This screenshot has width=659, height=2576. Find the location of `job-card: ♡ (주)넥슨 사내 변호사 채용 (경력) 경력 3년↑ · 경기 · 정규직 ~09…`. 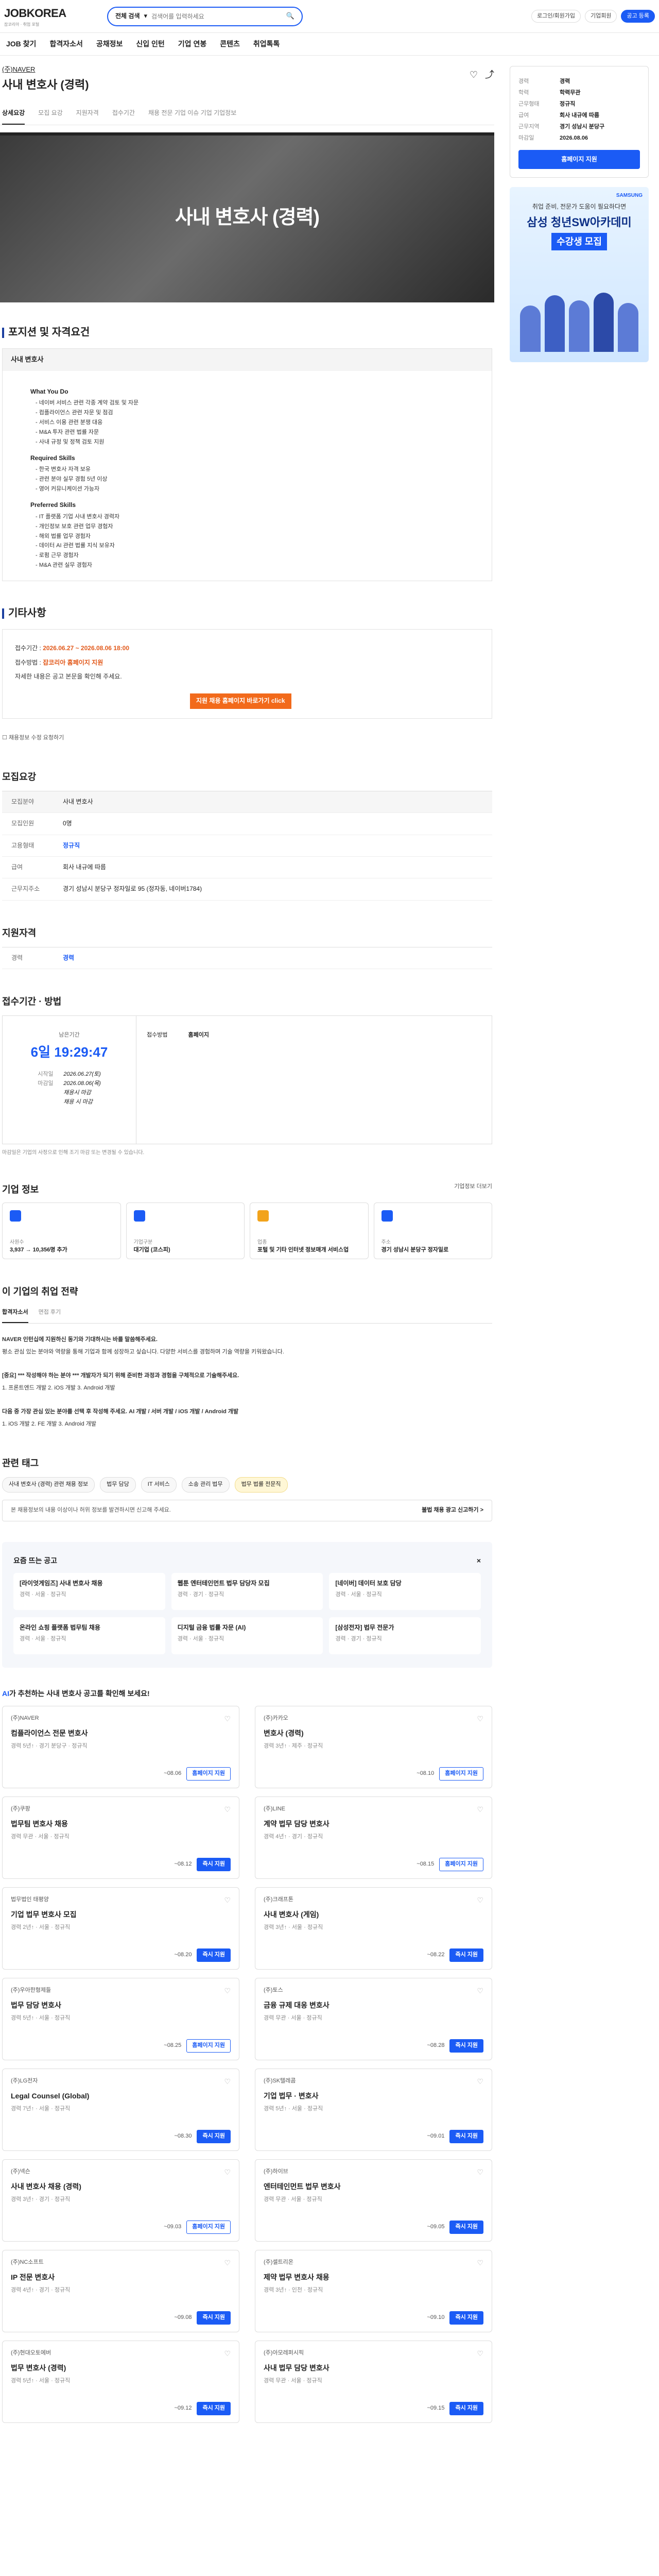

job-card: ♡ (주)넥슨 사내 변호사 채용 (경력) 경력 3년↑ · 경기 · 정규직 ~09… is located at coordinates (121, 2200).